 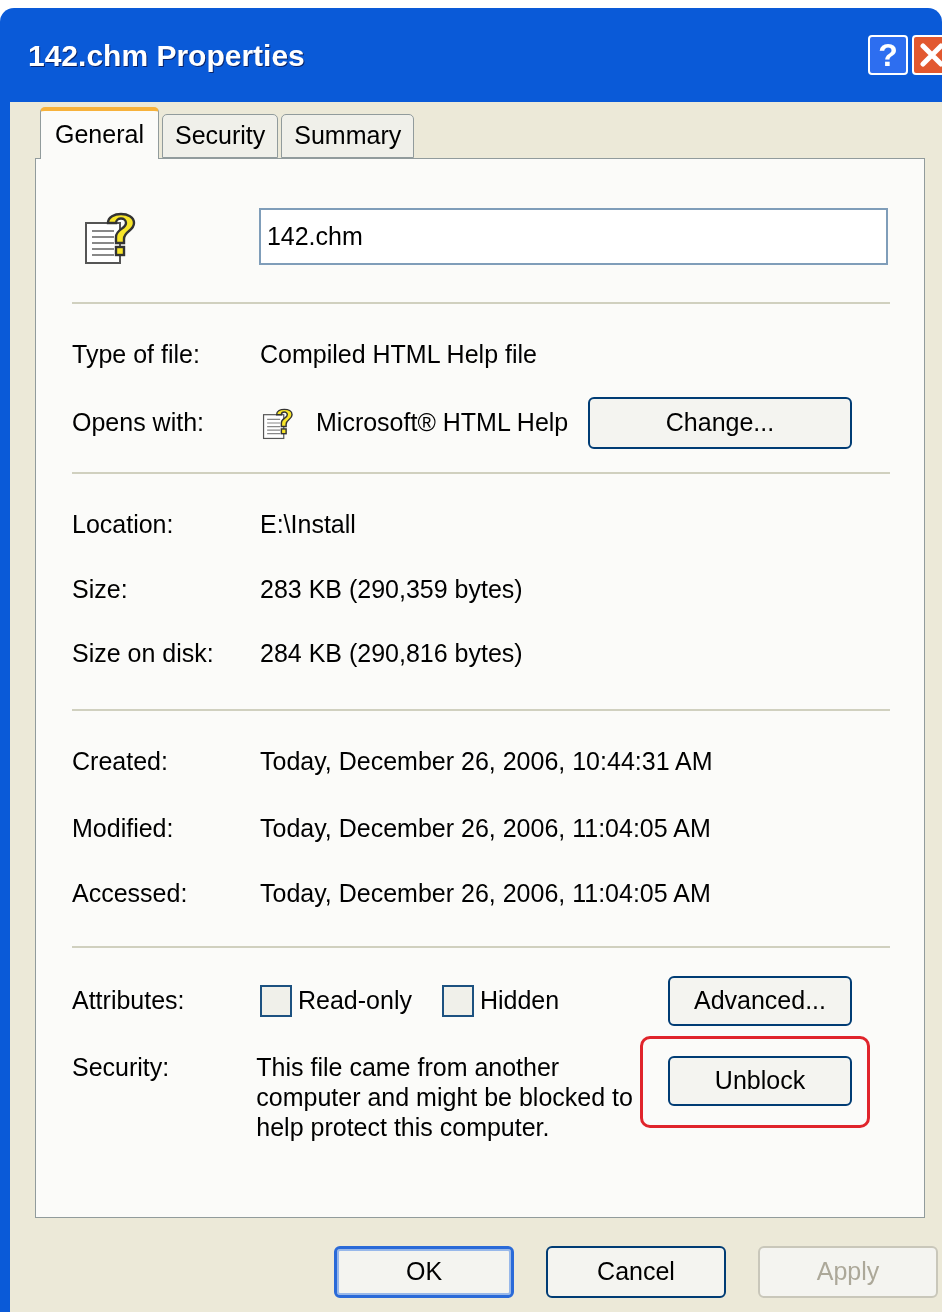 I want to click on tab: General, so click(x=99, y=133).